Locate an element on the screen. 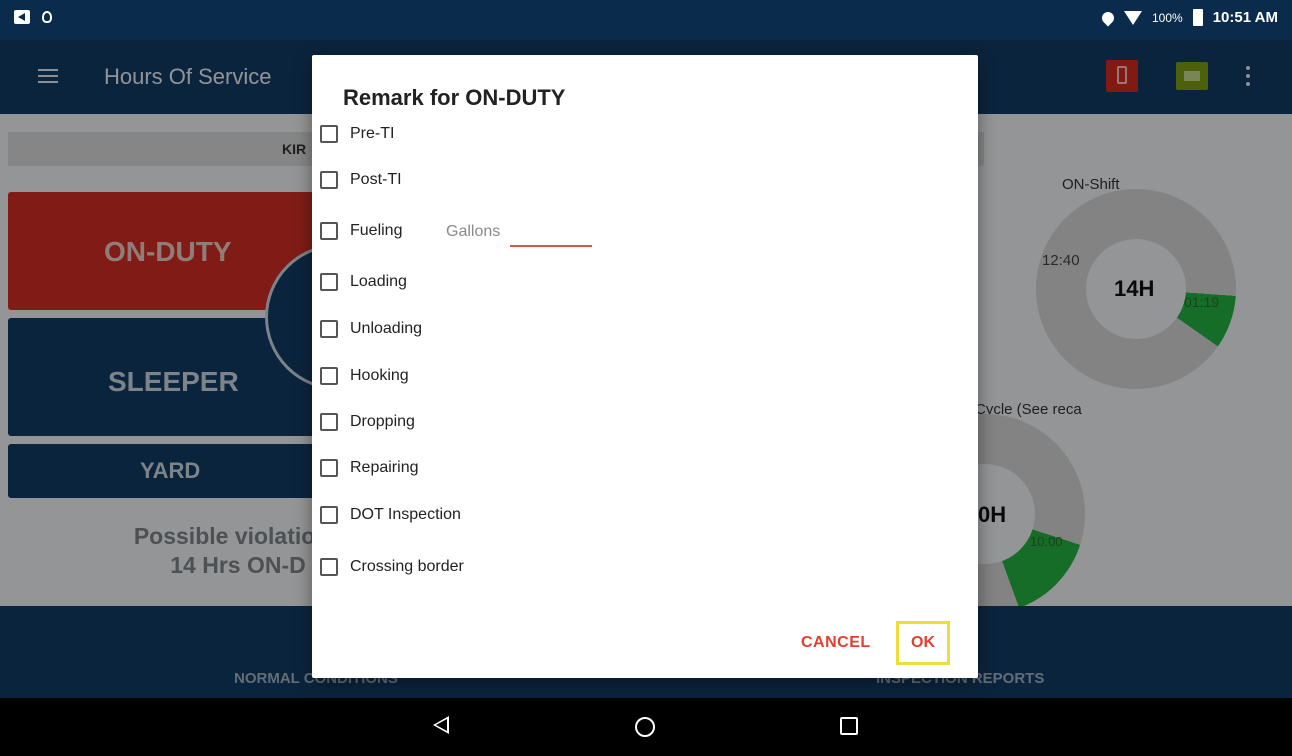 The width and height of the screenshot is (1292, 756). option-loading: Loading is located at coordinates (363, 282).